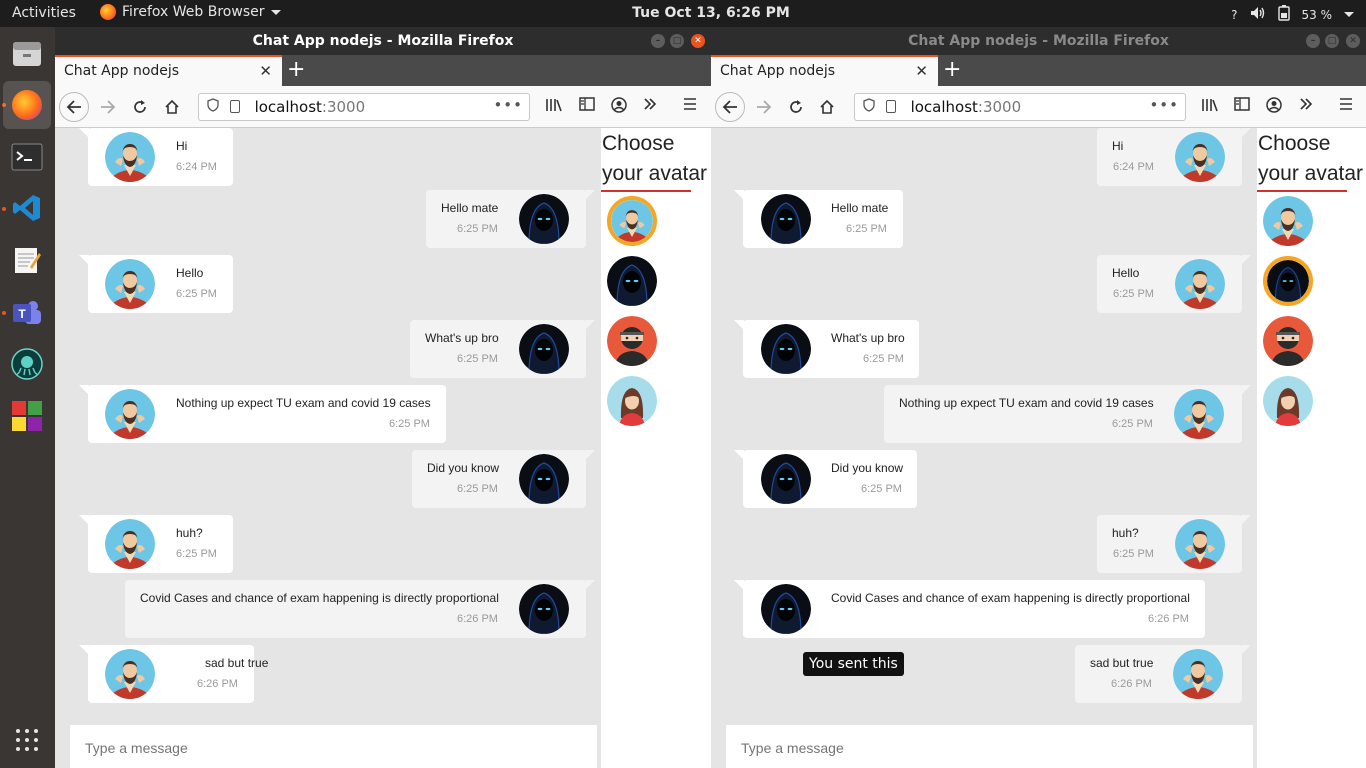 The width and height of the screenshot is (1366, 768). What do you see at coordinates (1131, 684) in the screenshot?
I see `message-time: 6:26 PM` at bounding box center [1131, 684].